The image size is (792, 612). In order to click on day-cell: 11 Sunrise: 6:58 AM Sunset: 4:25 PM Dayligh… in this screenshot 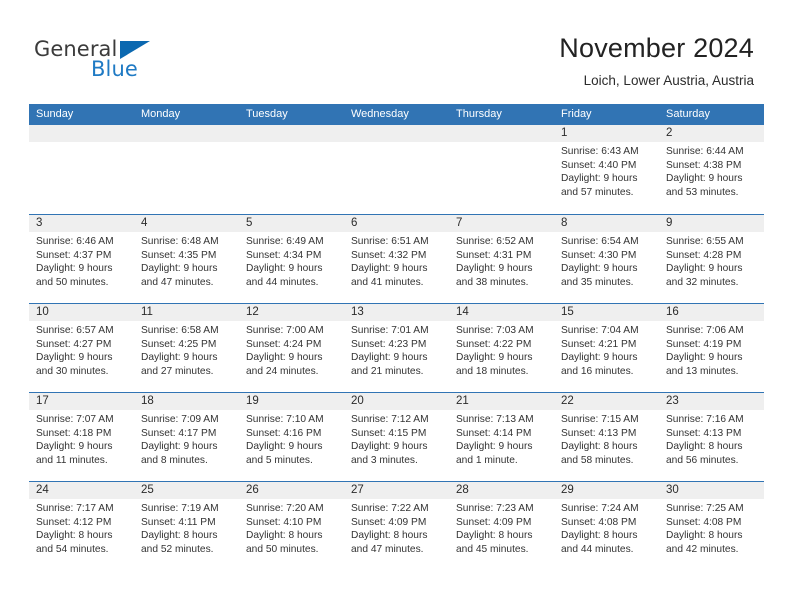, I will do `click(186, 348)`.